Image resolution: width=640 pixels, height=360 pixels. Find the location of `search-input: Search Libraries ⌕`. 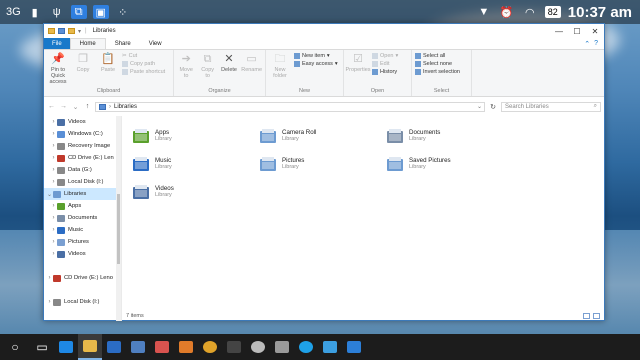

search-input: Search Libraries ⌕ is located at coordinates (551, 106).